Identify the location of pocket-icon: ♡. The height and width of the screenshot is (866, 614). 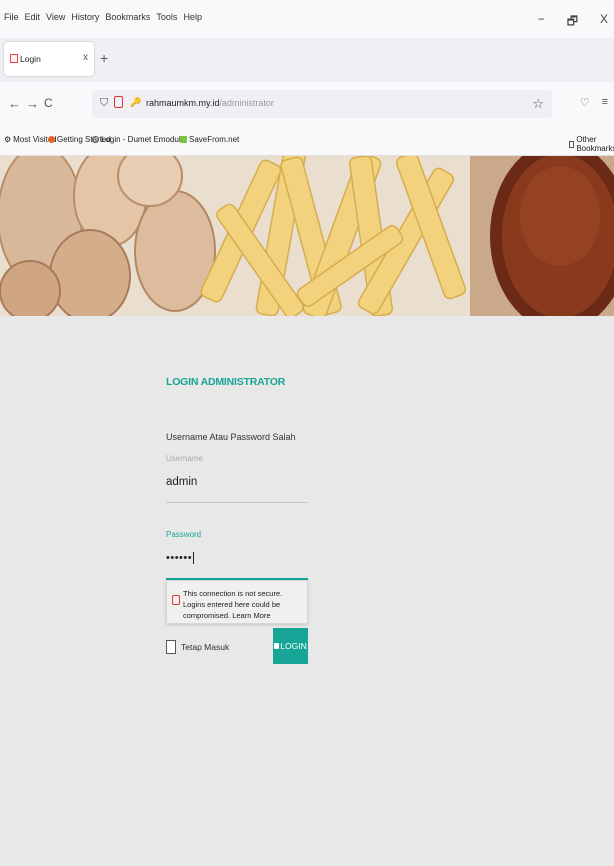
(585, 102).